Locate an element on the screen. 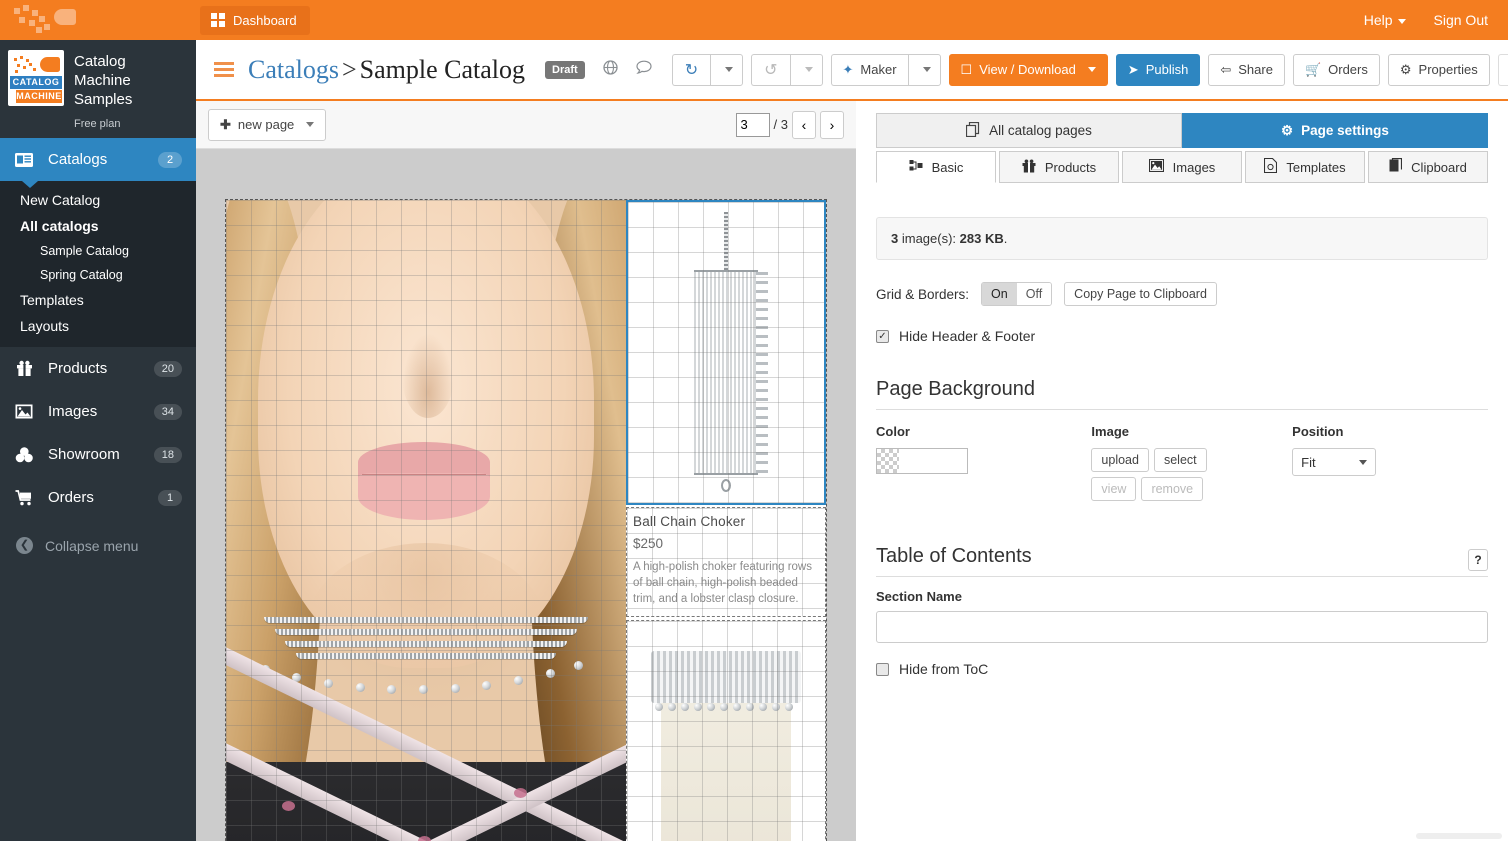 The width and height of the screenshot is (1508, 841). properties-button: ⚙ Properties is located at coordinates (1438, 69).